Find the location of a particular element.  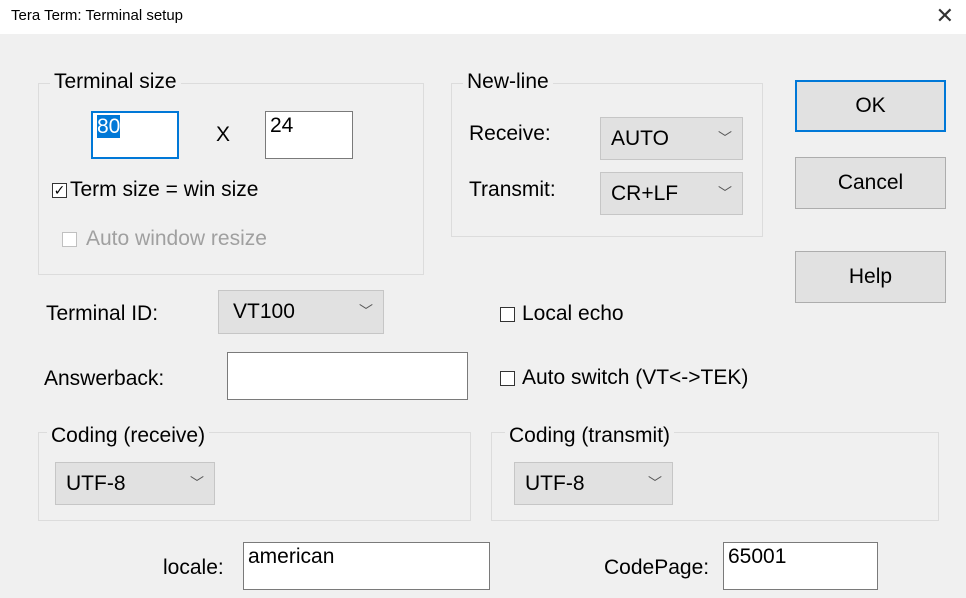

codepage-value: 65001 is located at coordinates (757, 556).